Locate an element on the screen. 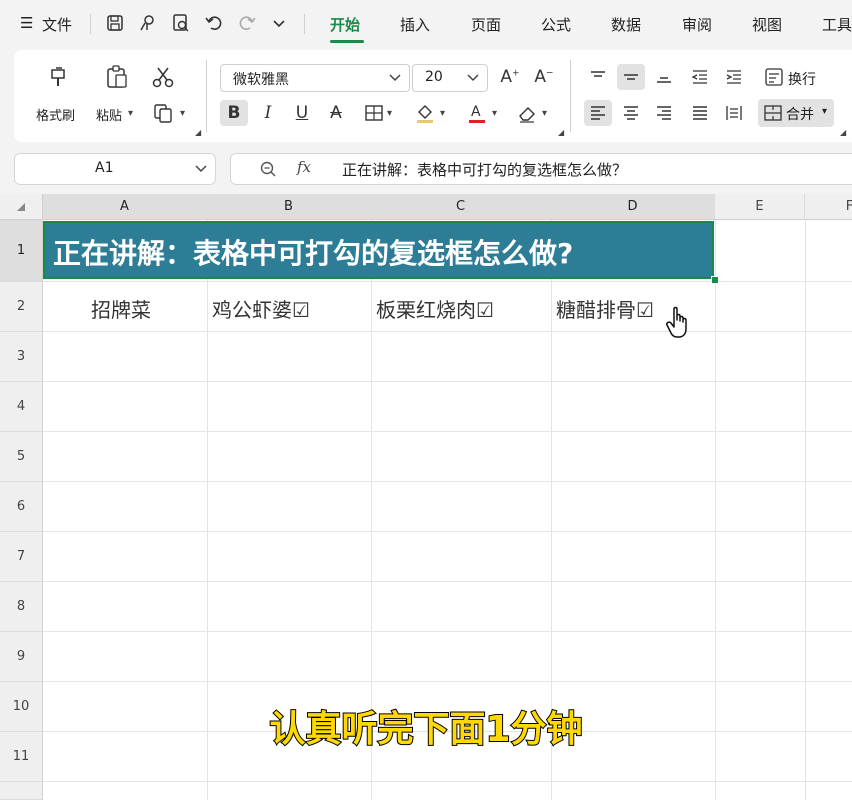  font-name-select: 微软雅黑 is located at coordinates (315, 78).